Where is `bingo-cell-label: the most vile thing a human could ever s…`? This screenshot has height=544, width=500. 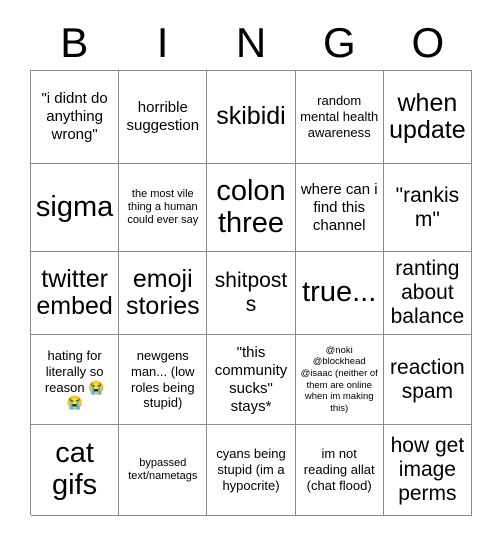 bingo-cell-label: the most vile thing a human could ever s… is located at coordinates (163, 207).